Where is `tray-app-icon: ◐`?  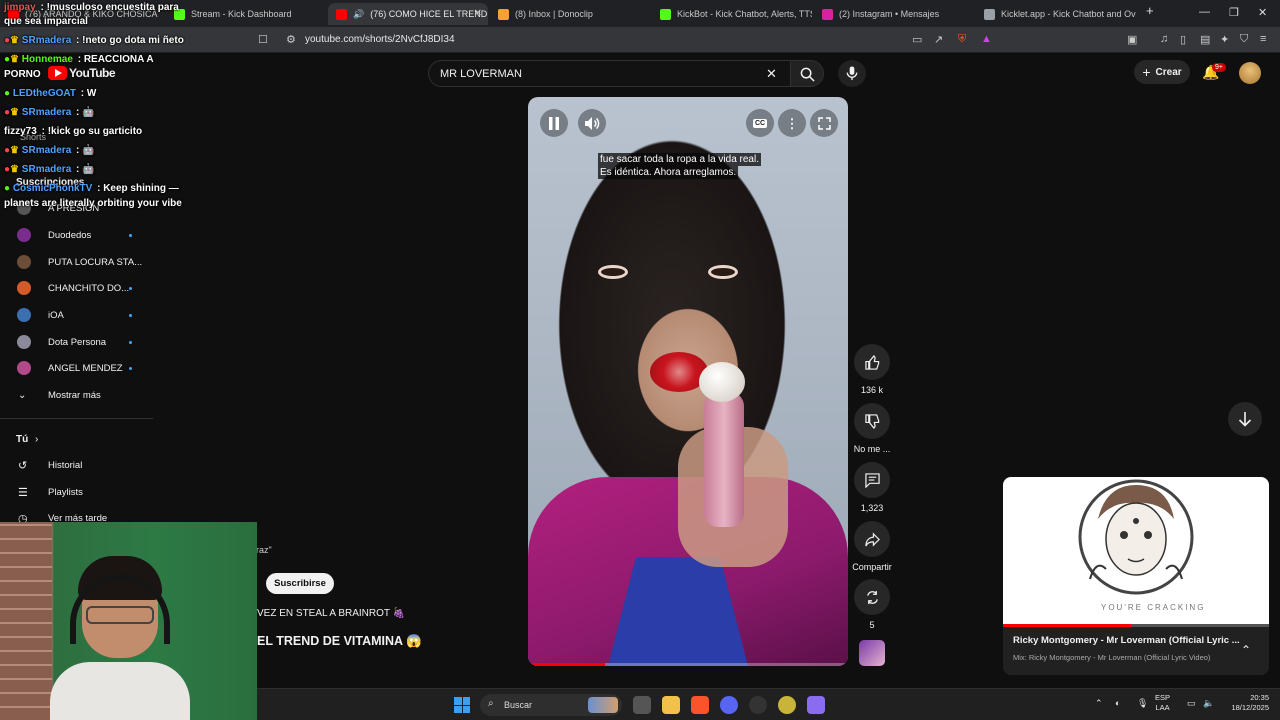
tray-app-icon: ◐ is located at coordinates (1117, 703).